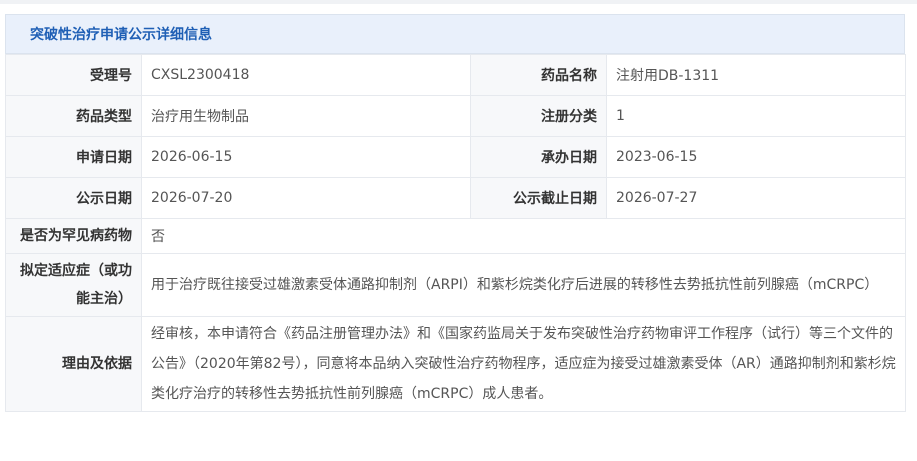  What do you see at coordinates (73, 236) in the screenshot?
I see `rare-disease-label: 是否为罕见病药物` at bounding box center [73, 236].